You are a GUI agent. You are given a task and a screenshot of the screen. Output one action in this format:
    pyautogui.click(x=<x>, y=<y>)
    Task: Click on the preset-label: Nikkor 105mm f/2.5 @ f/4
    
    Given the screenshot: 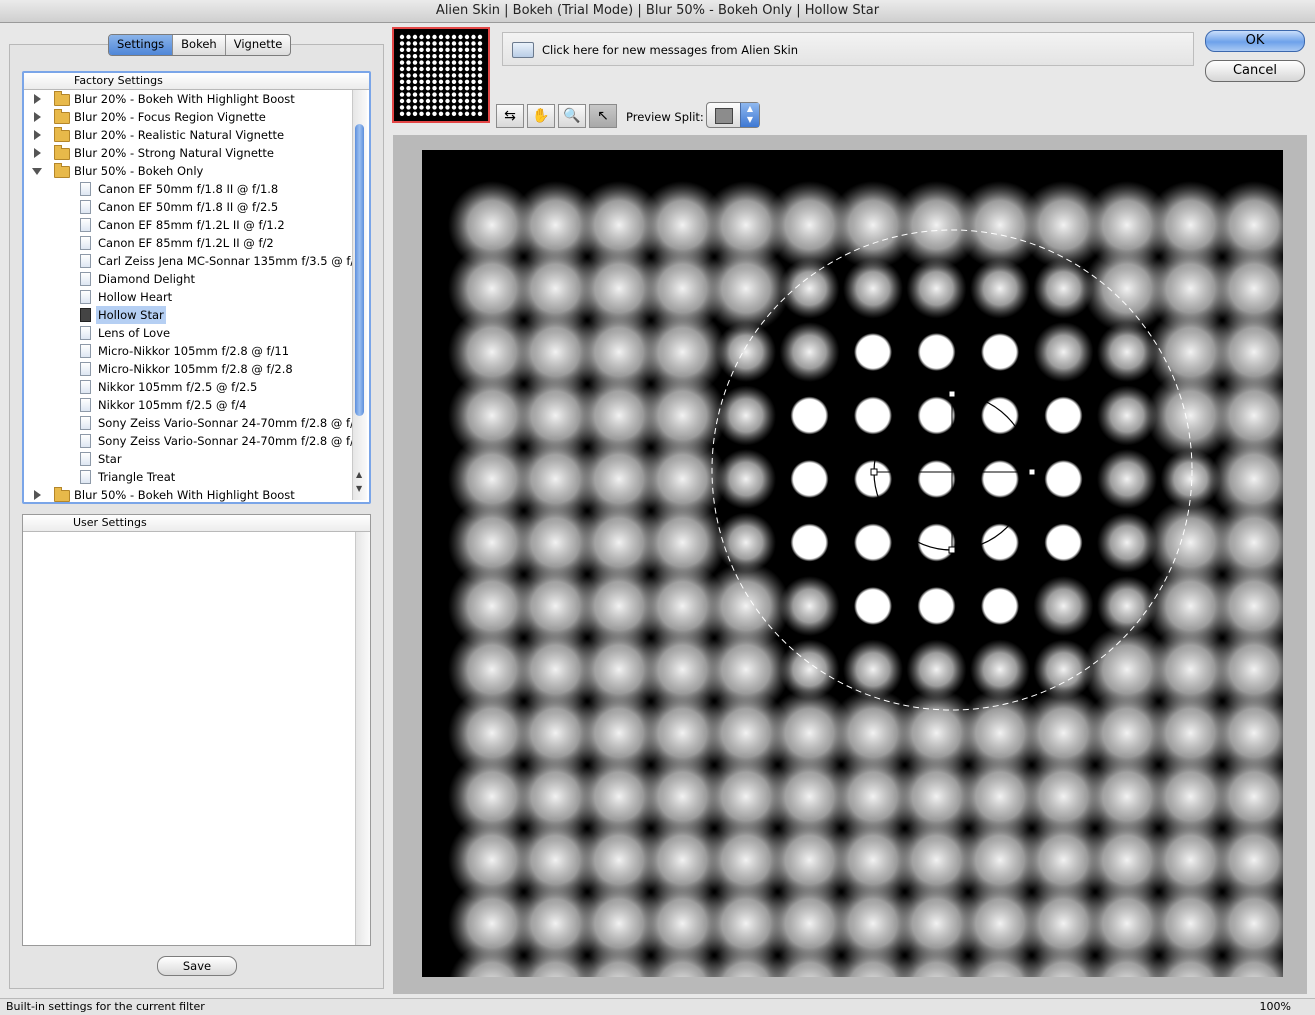 What is the action you would take?
    pyautogui.click(x=172, y=405)
    